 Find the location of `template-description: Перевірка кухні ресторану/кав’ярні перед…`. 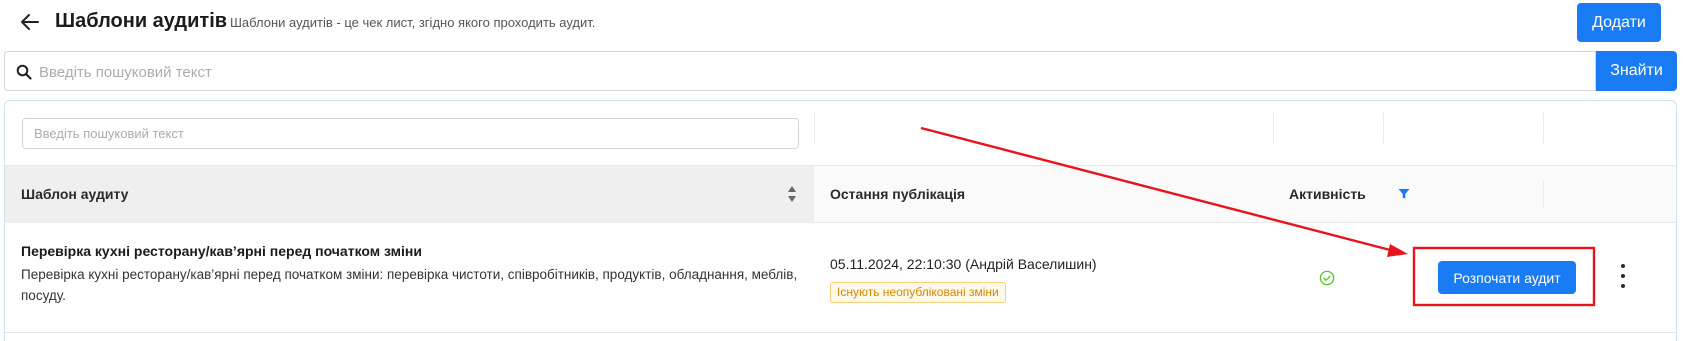

template-description: Перевірка кухні ресторану/кав’ярні перед… is located at coordinates (409, 285).